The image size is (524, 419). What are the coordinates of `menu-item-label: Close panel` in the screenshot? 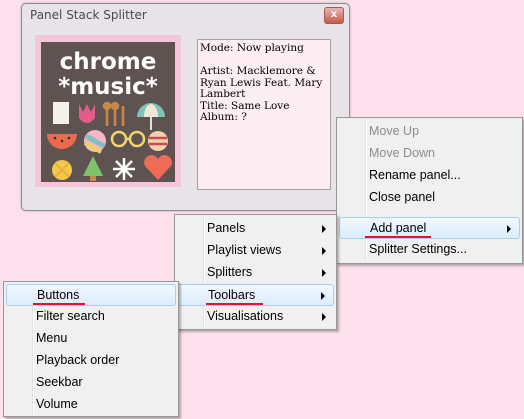 It's located at (402, 197).